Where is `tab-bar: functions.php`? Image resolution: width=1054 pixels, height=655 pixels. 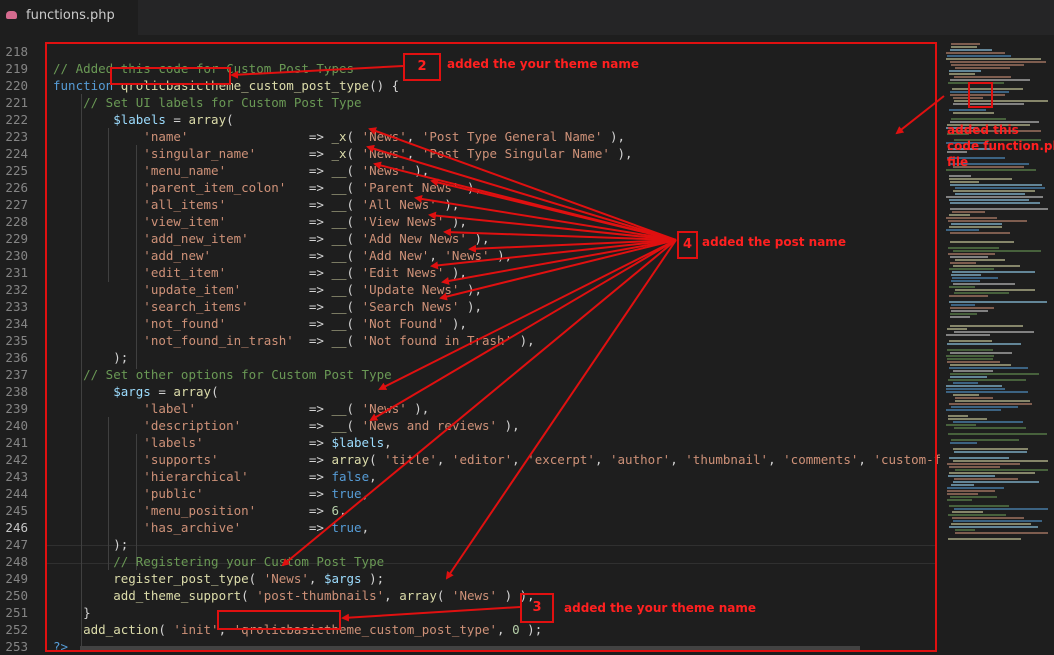 tab-bar: functions.php is located at coordinates (527, 17).